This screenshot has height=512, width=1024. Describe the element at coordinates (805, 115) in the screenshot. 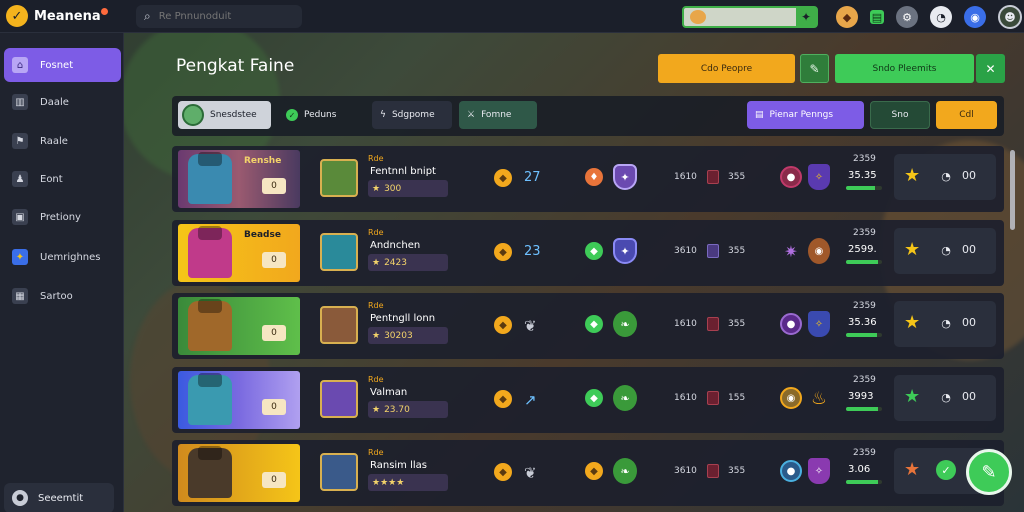

I see `filter-chip-purple: ▤ Pienar Penngs` at that location.